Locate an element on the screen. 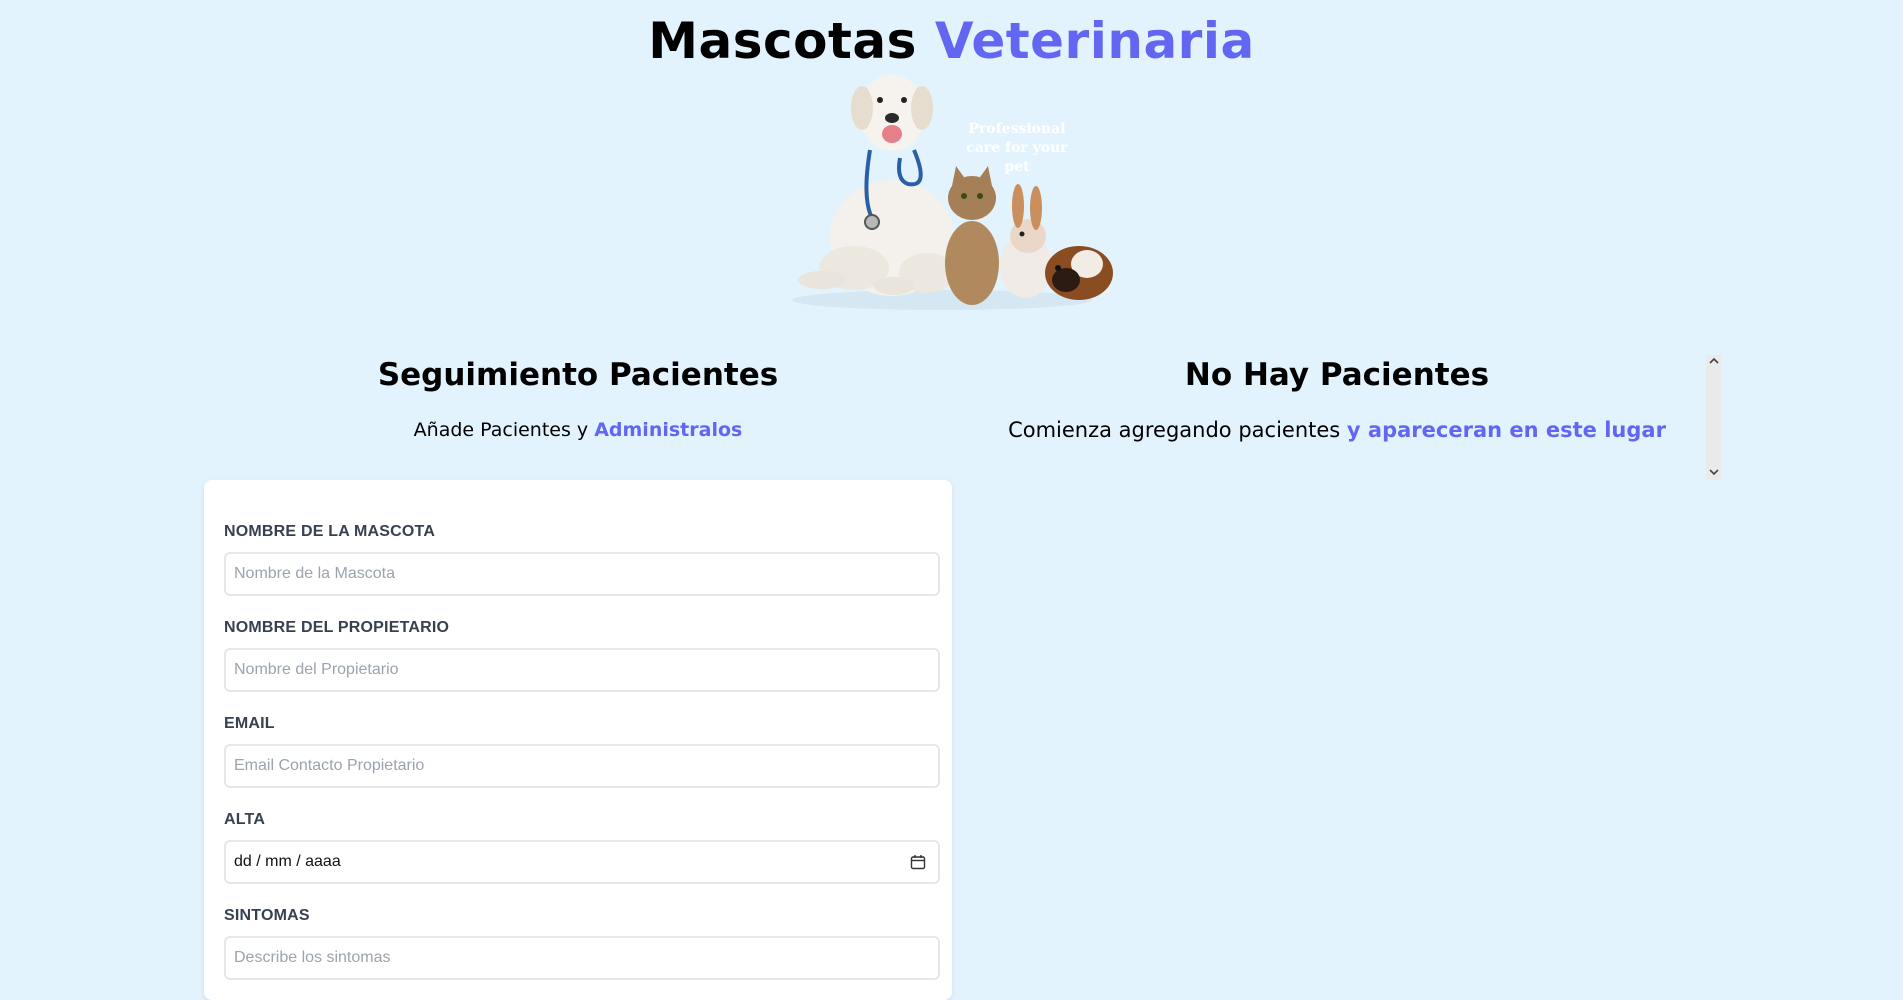  page-title-main: Mascotas is located at coordinates (782, 41).